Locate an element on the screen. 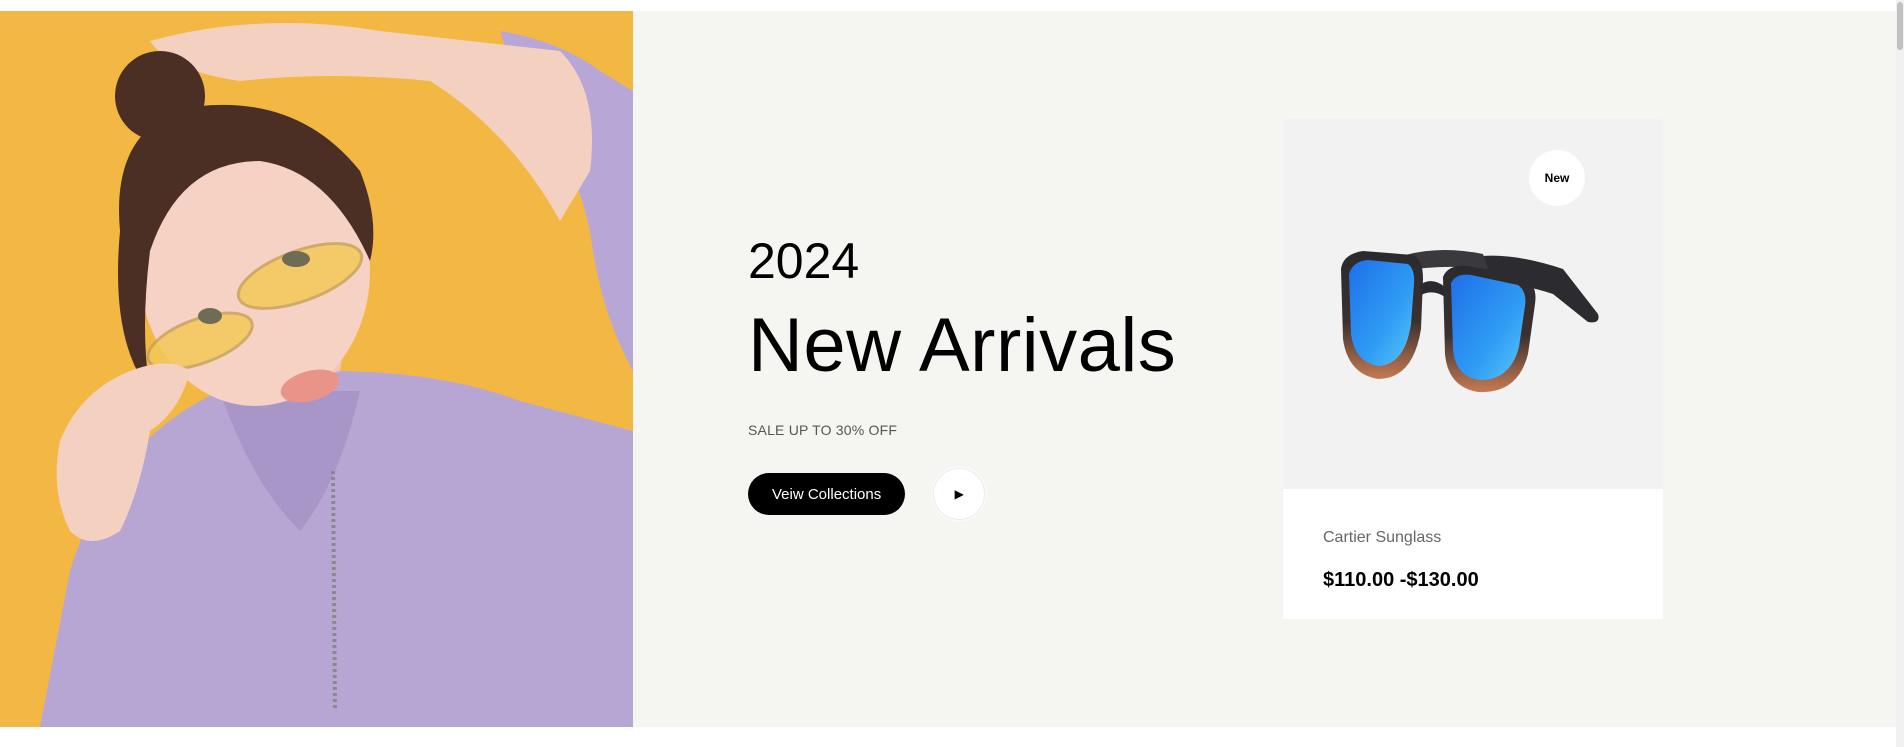 Image resolution: width=1904 pixels, height=747 pixels. play-icon: ▶ is located at coordinates (959, 494).